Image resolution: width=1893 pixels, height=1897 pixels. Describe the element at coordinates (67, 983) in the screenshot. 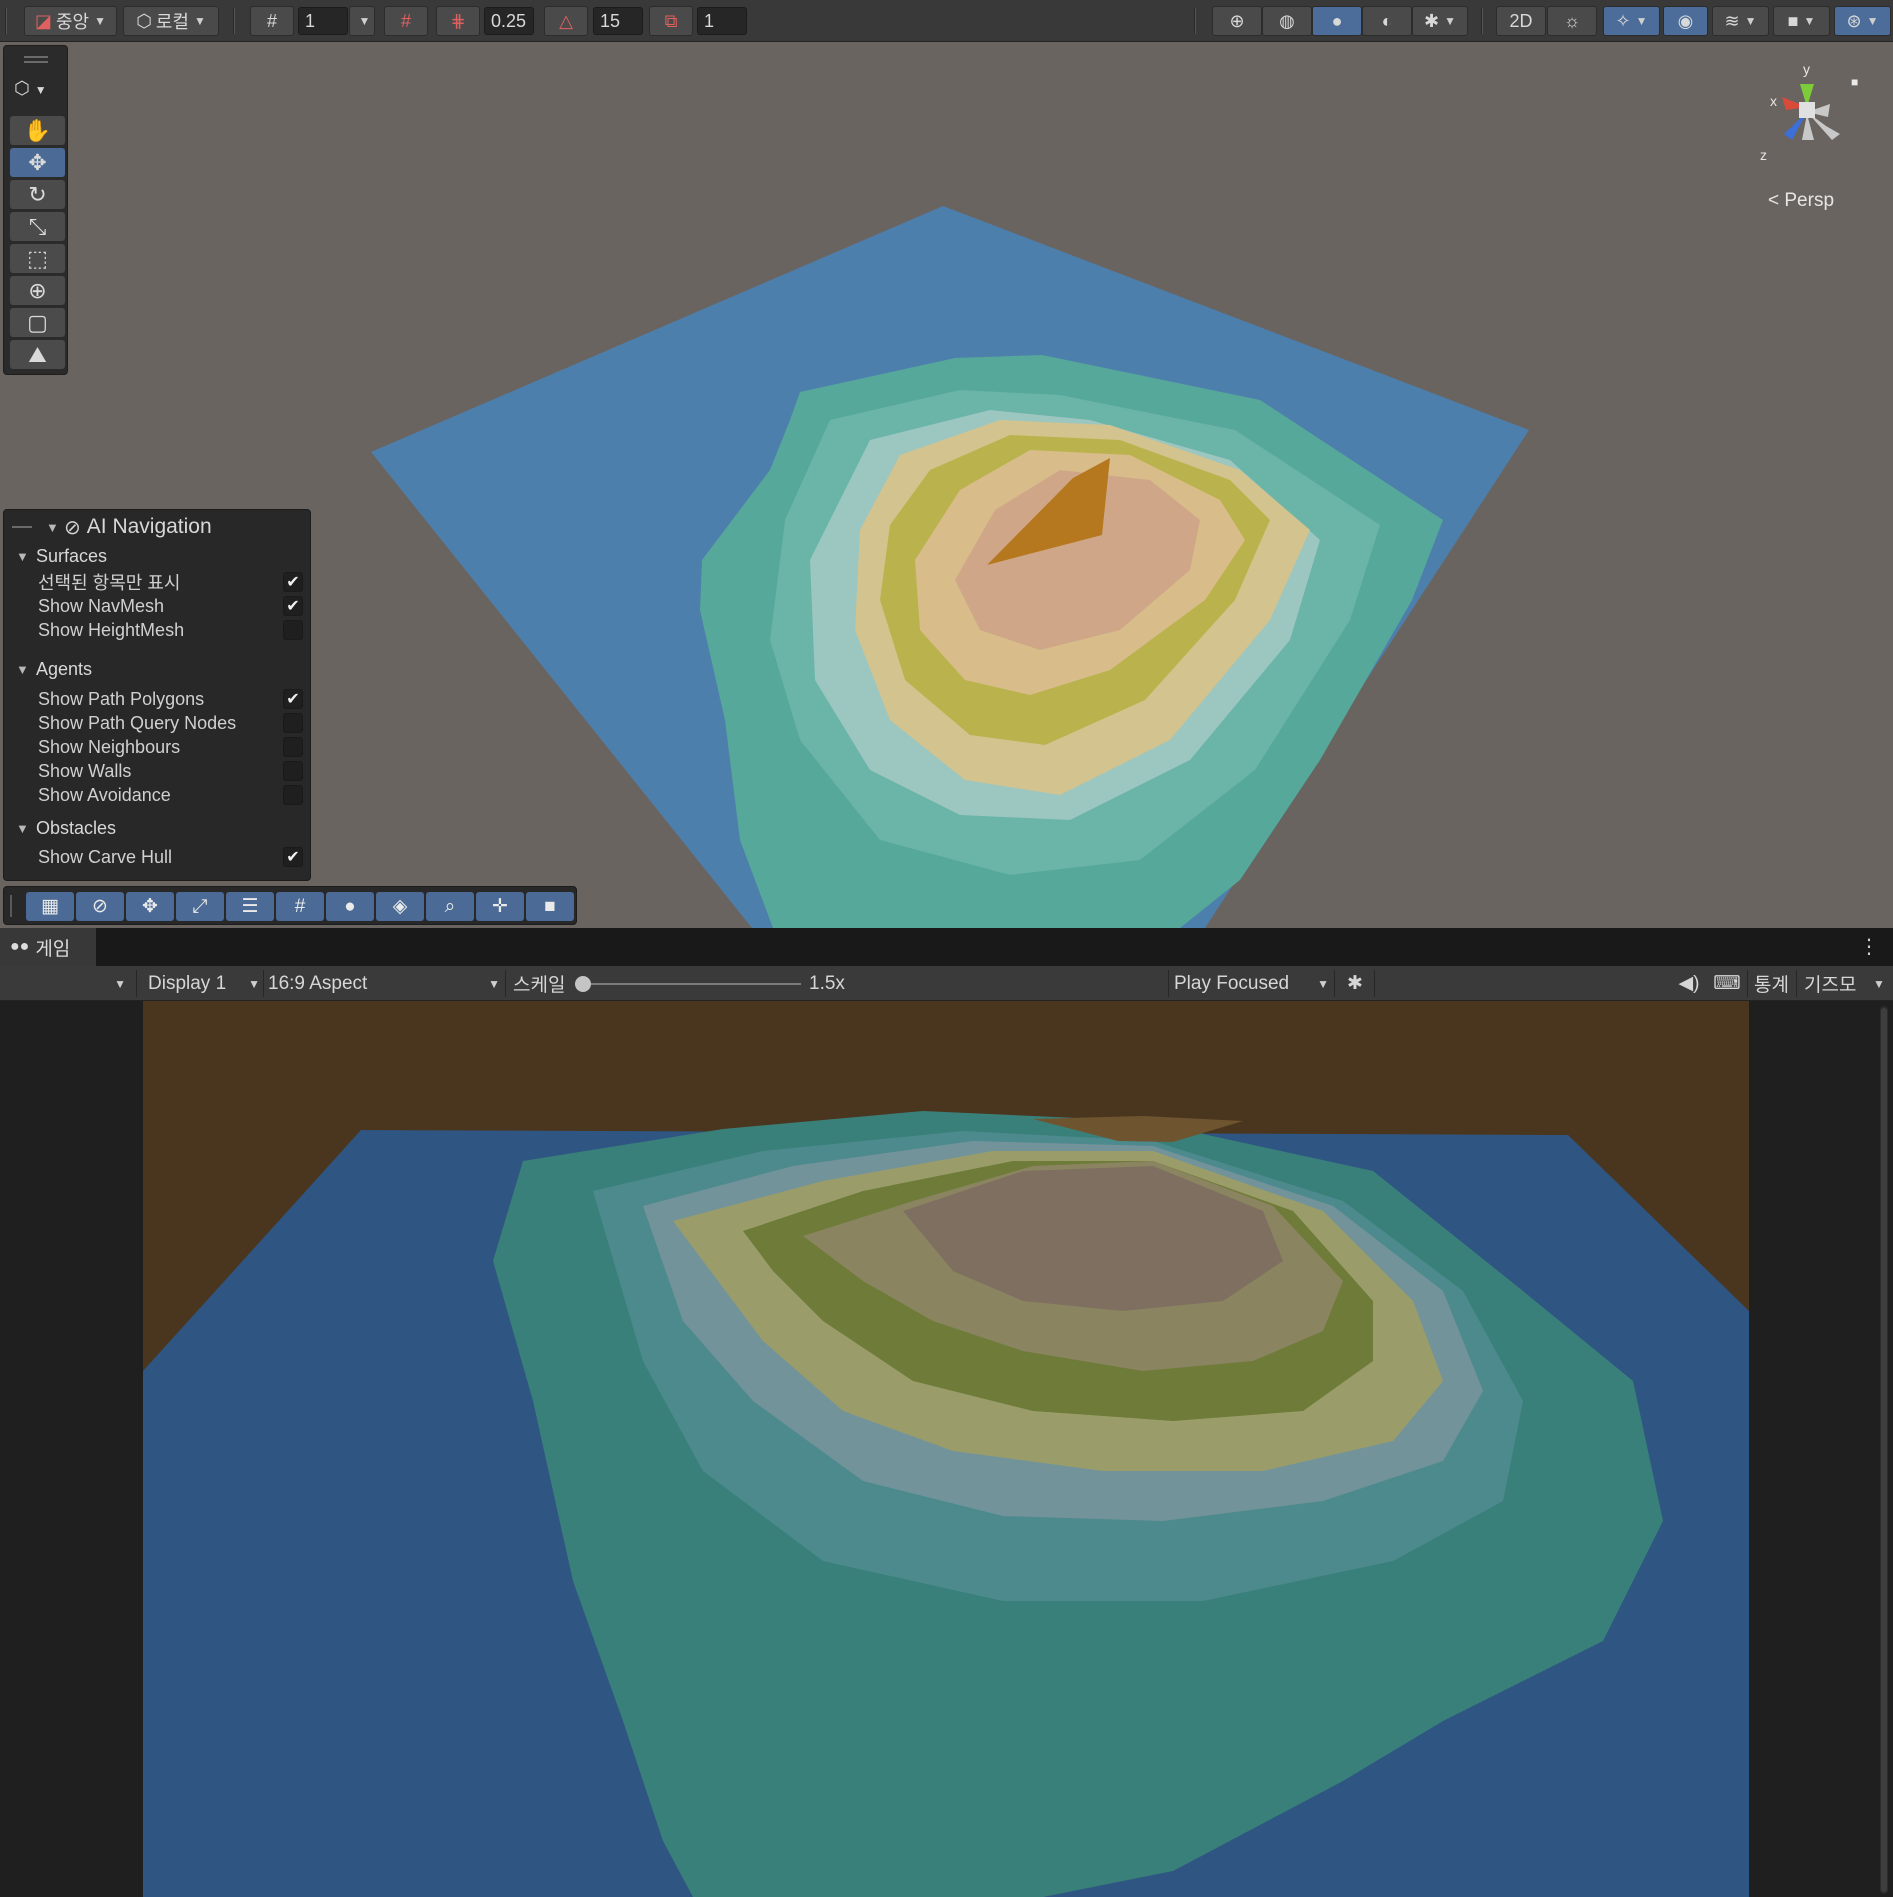

I see `game-mode-dropdown: ▼` at that location.